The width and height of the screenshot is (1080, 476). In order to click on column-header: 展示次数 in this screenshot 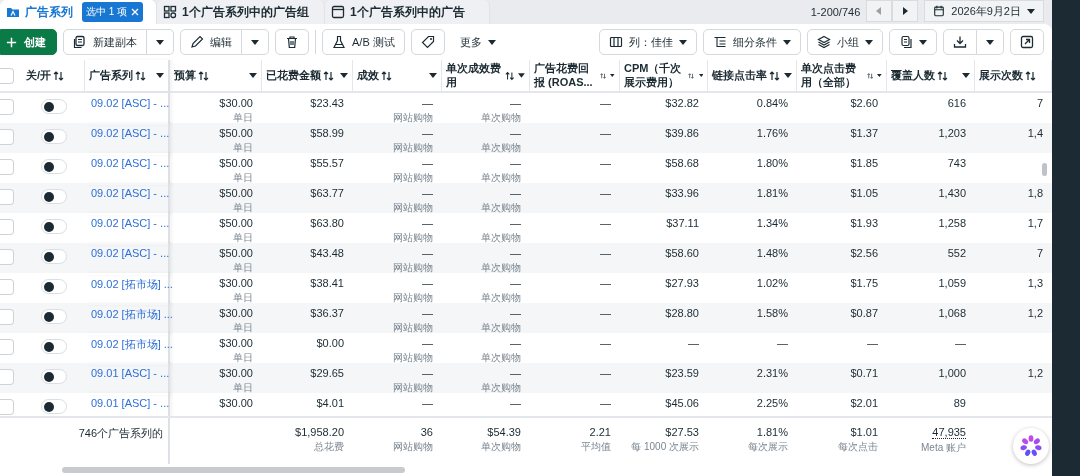, I will do `click(1001, 75)`.